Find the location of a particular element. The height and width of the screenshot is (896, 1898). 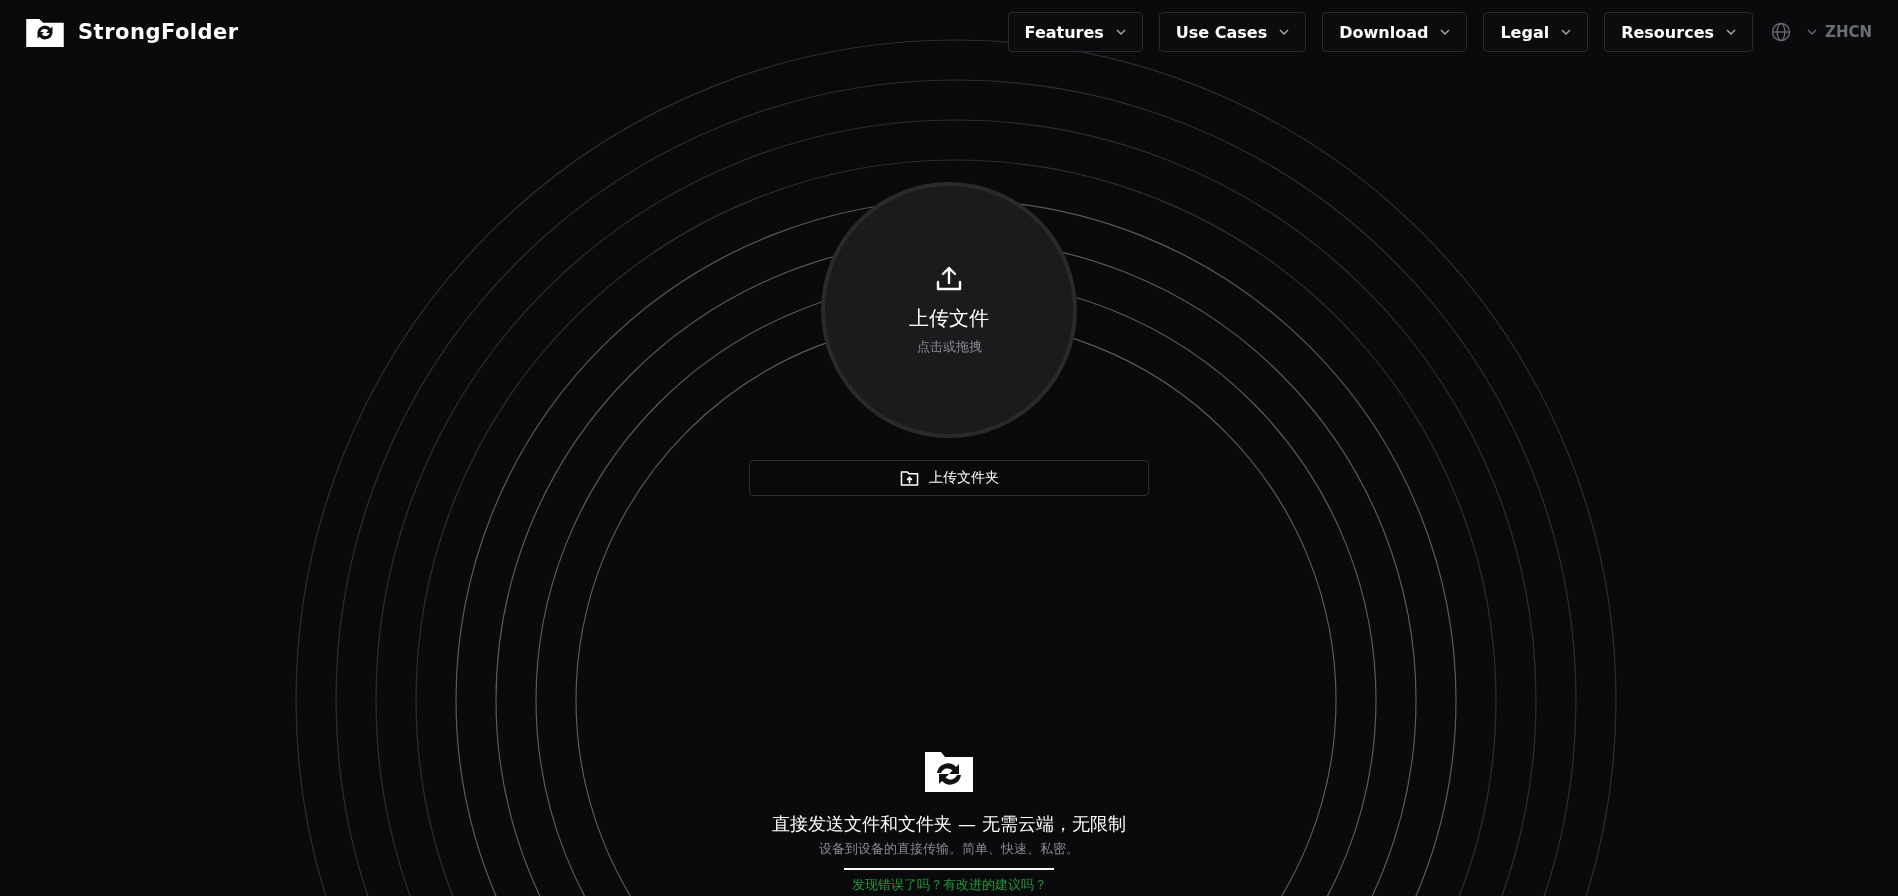

upload-folder-button: 上传文件夹 is located at coordinates (949, 478).